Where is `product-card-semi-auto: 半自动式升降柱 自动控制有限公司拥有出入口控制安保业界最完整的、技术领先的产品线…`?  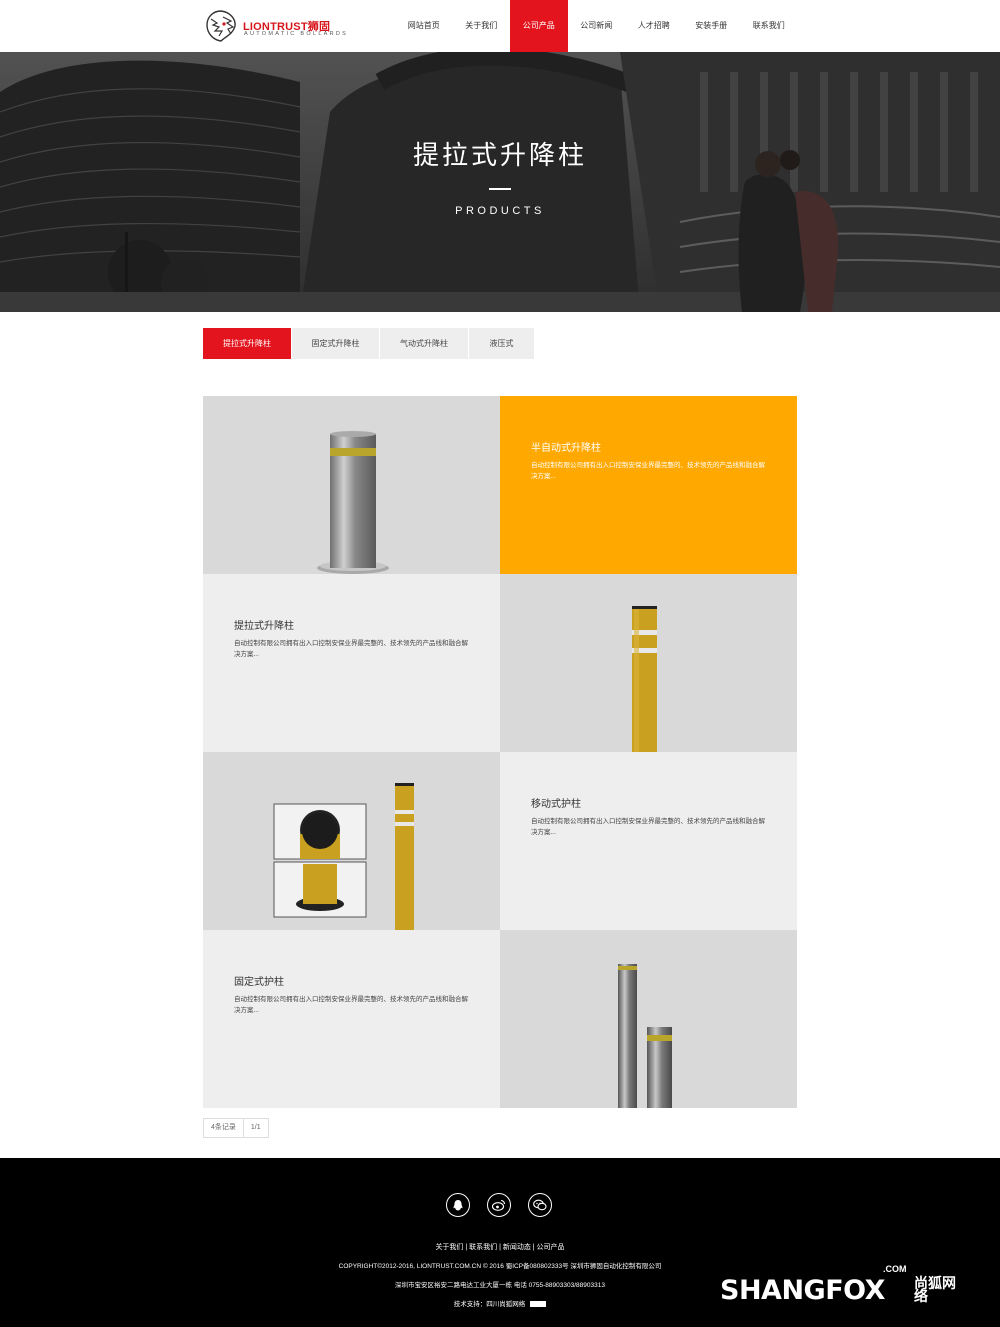
product-card-semi-auto: 半自动式升降柱 自动控制有限公司拥有出入口控制安保业界最完整的、技术领先的产品线… is located at coordinates (648, 485).